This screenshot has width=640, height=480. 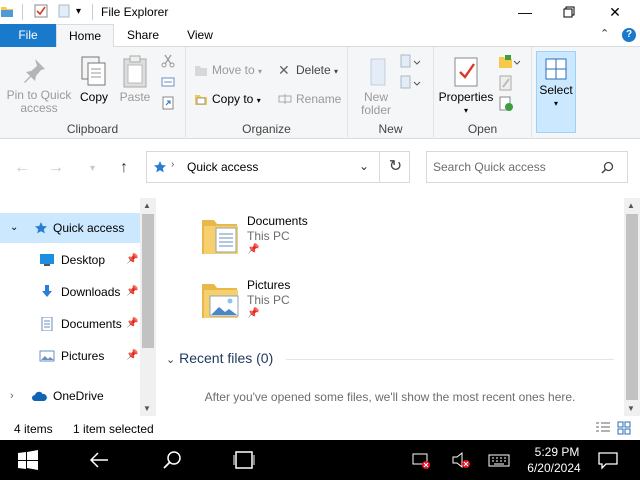 I want to click on properties-quick-icon, so click(x=41, y=11).